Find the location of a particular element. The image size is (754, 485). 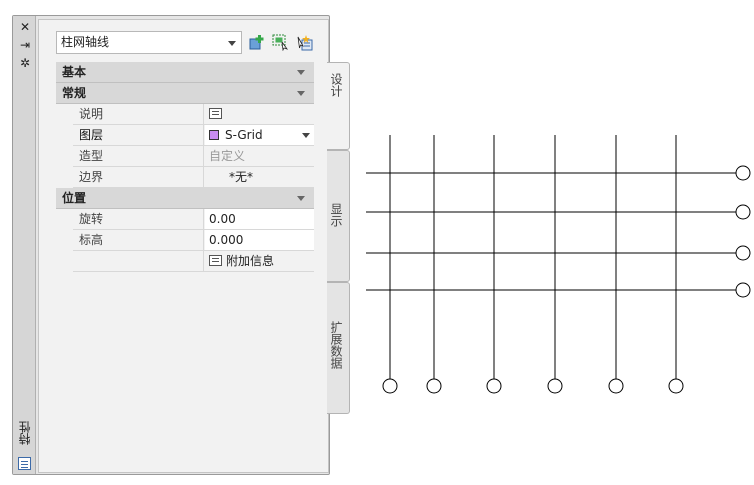

additional-info-button: 附加信息 is located at coordinates (259, 261).